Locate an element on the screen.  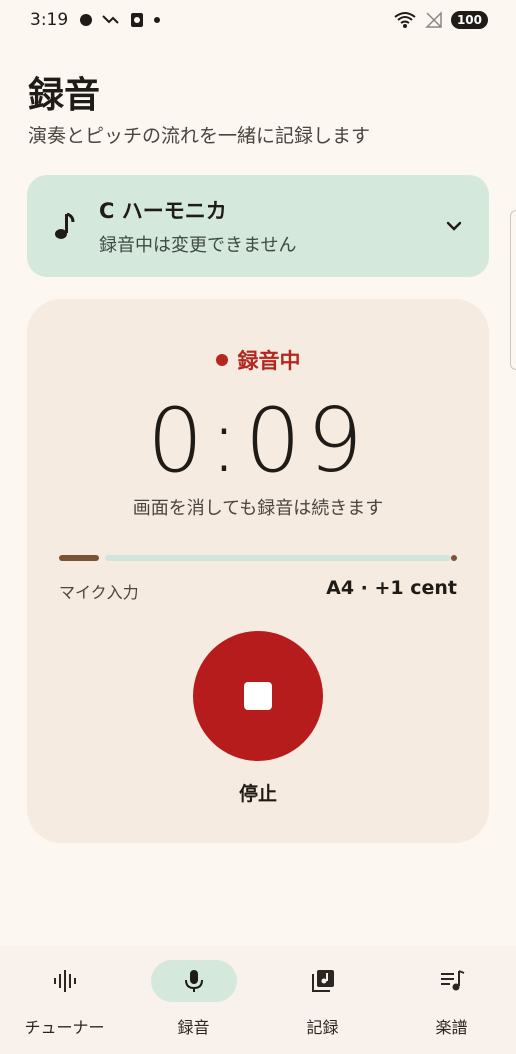
nav-label-history: 記録 is located at coordinates (322, 1027).